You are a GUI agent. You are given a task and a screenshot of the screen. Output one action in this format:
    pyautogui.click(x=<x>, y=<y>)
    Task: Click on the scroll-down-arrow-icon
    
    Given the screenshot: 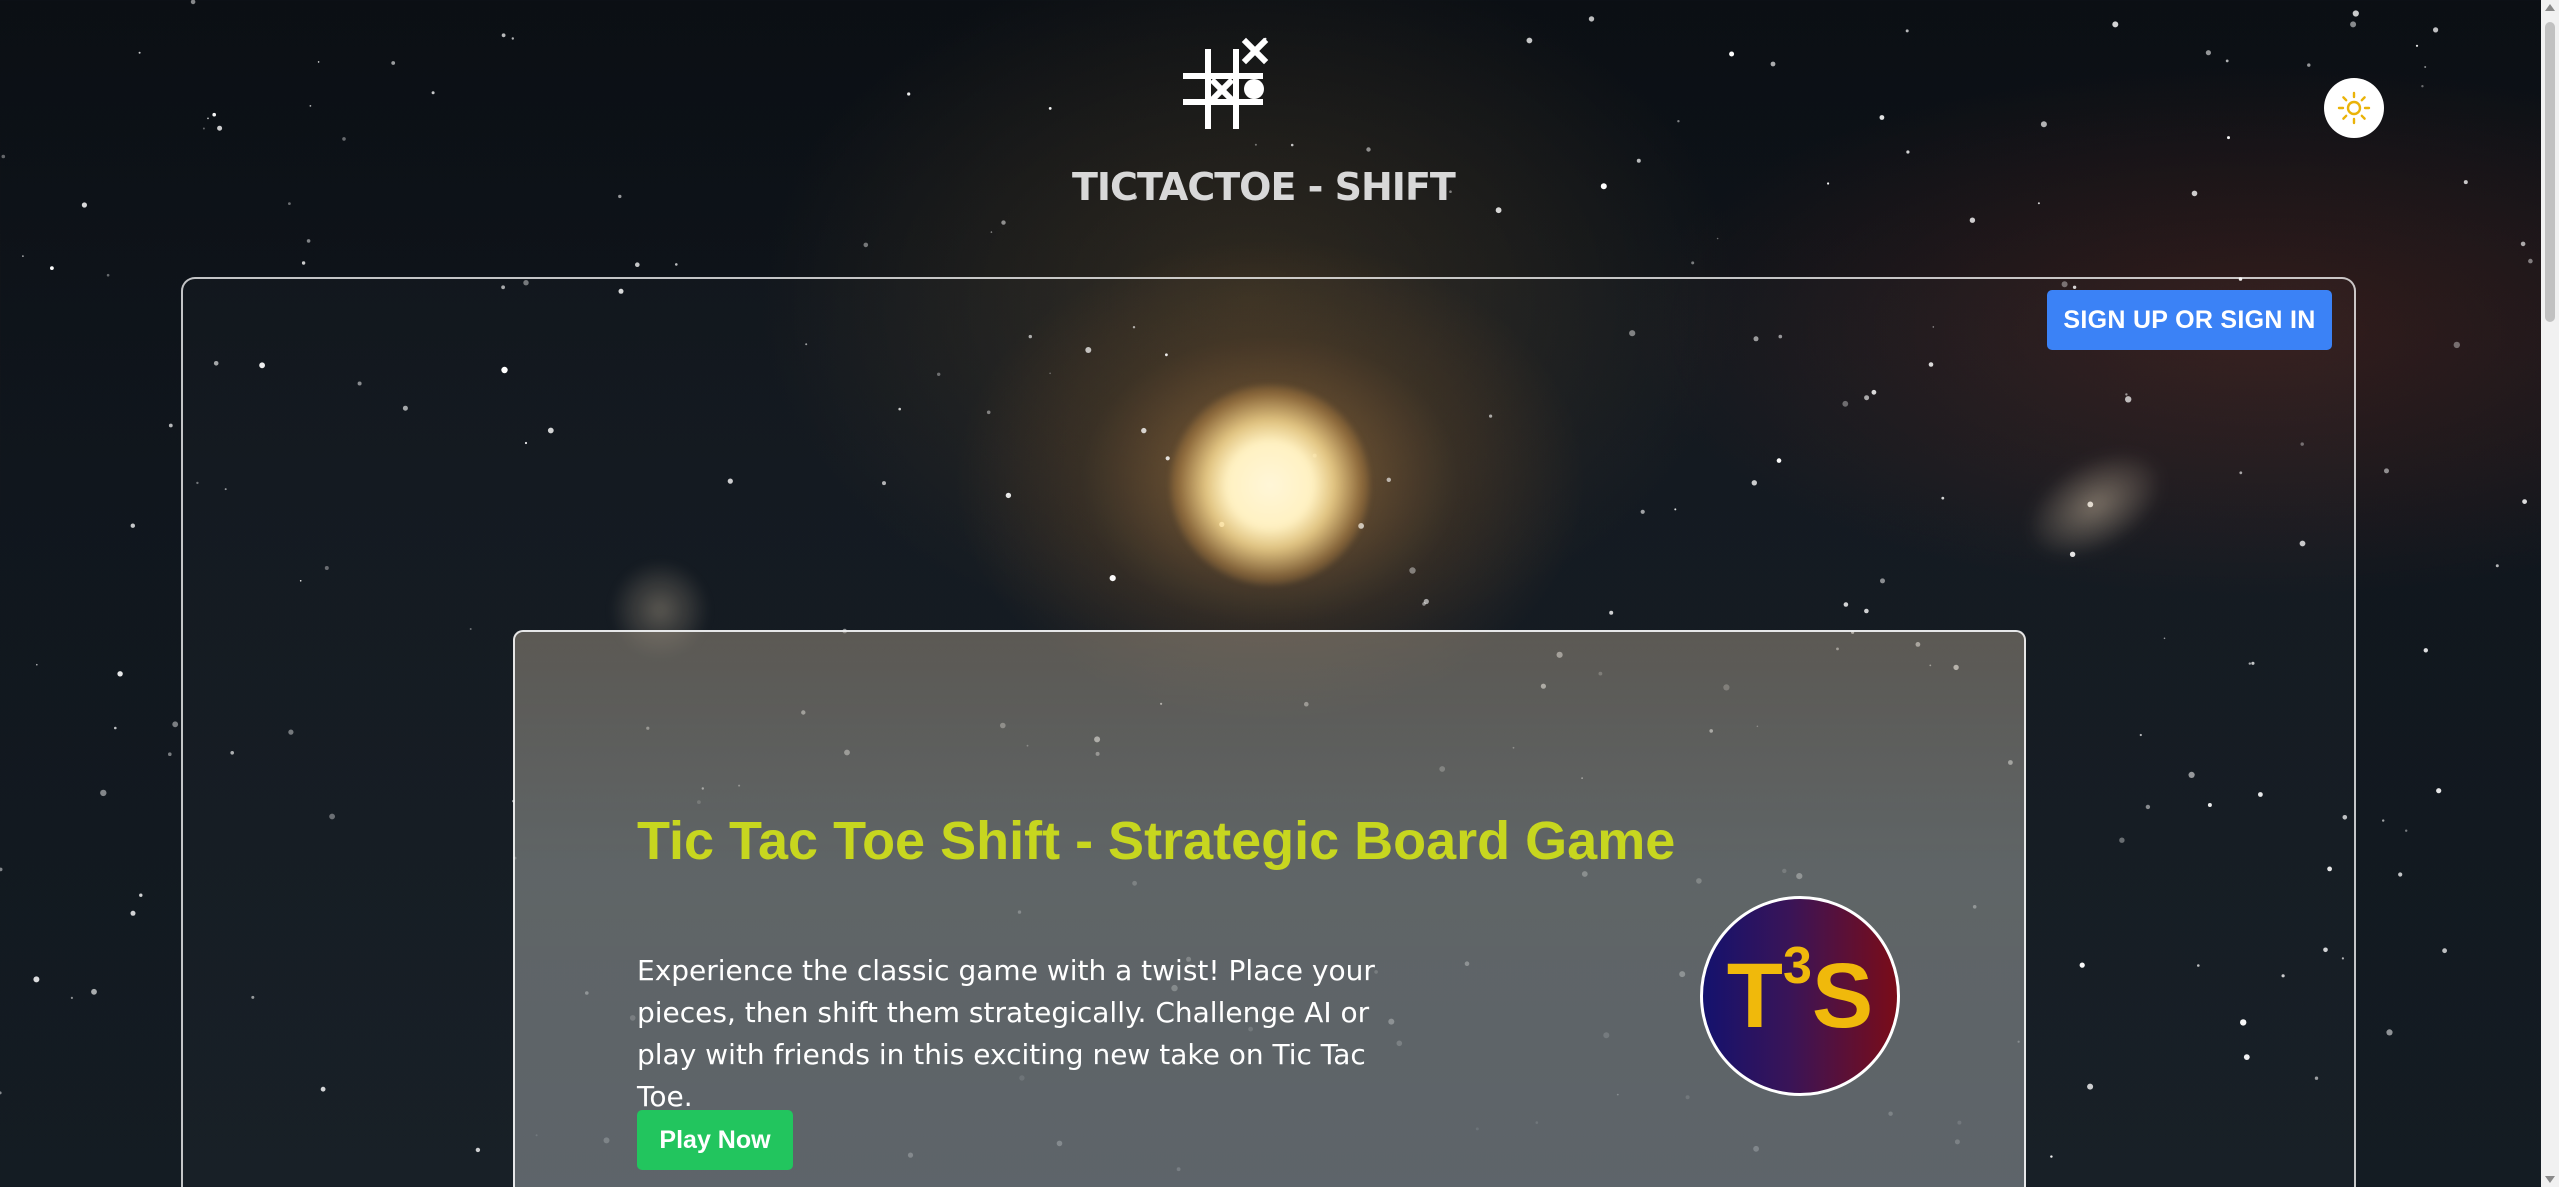 What is the action you would take?
    pyautogui.click(x=2550, y=1179)
    